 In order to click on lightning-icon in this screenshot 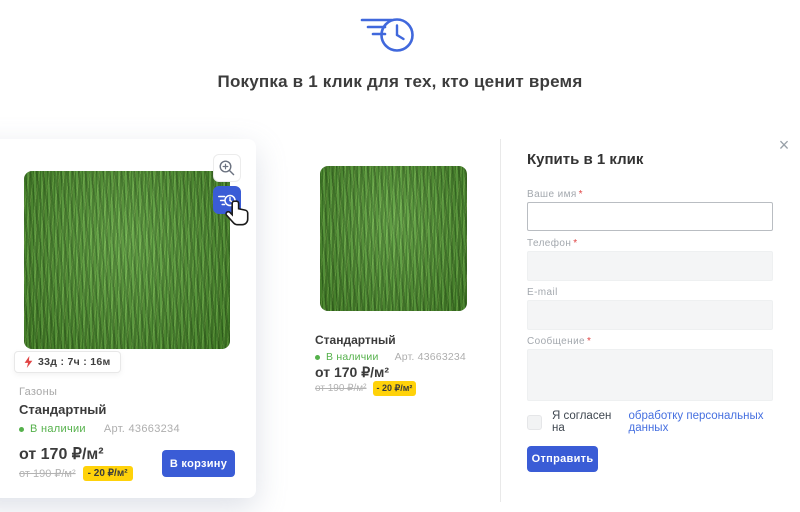, I will do `click(28, 362)`.